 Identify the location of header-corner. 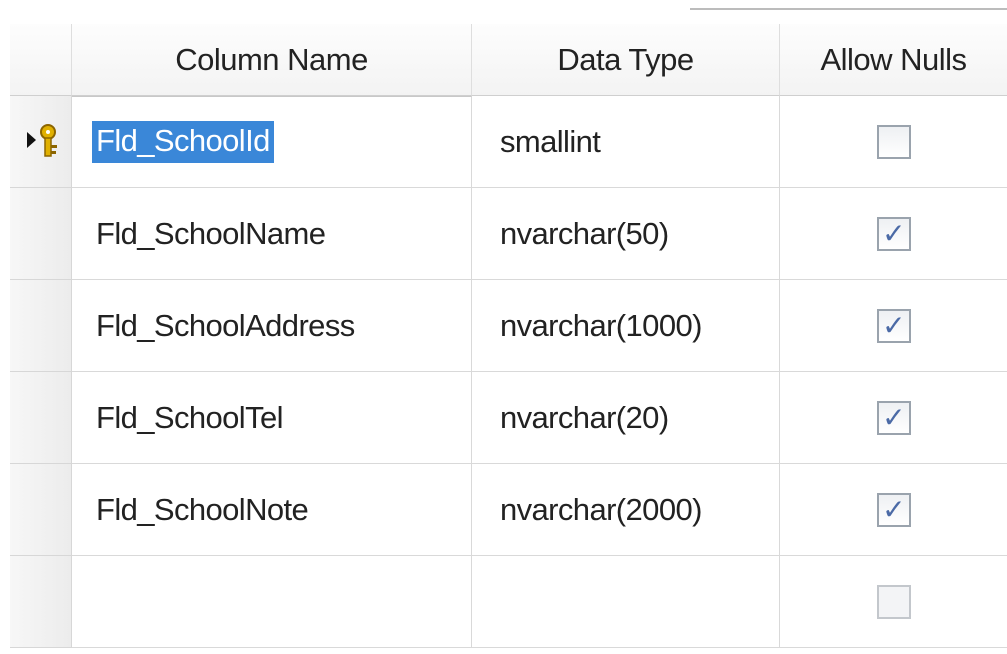
(41, 60).